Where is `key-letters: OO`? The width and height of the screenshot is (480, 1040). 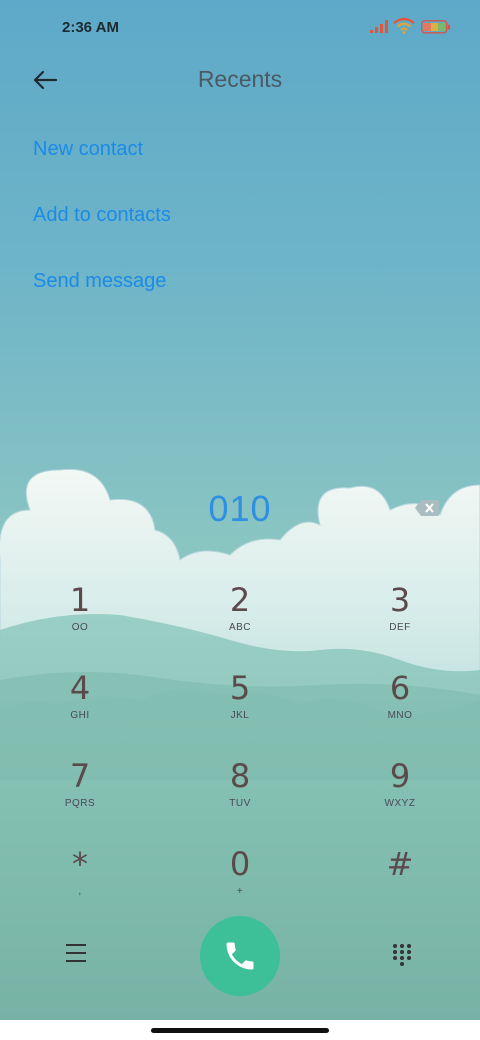 key-letters: OO is located at coordinates (80, 627).